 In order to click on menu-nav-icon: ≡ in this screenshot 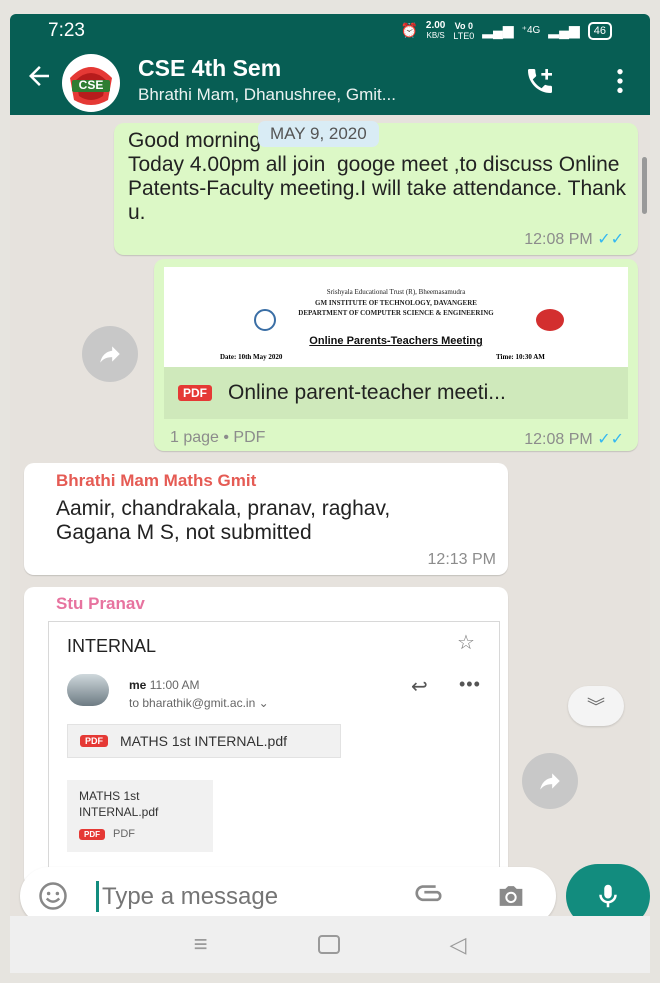, I will do `click(201, 945)`.